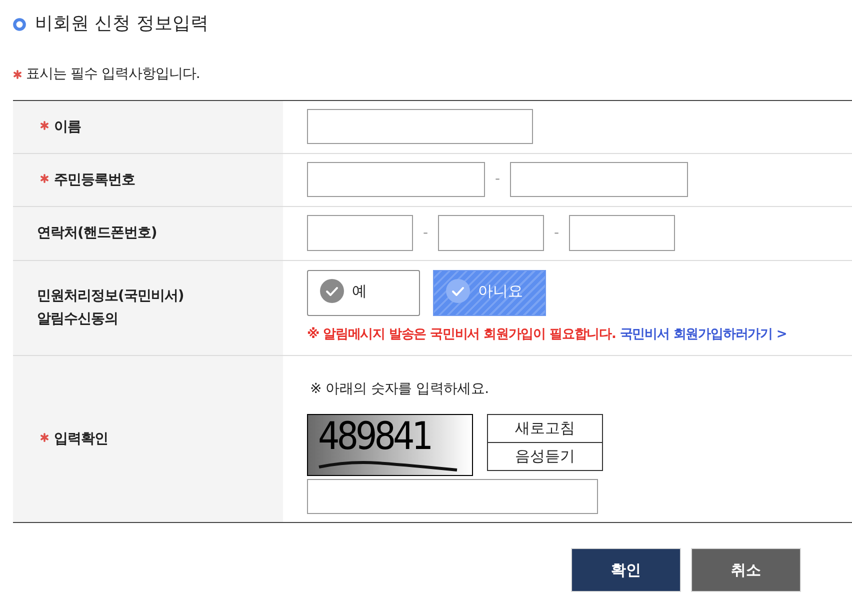 The image size is (852, 609). What do you see at coordinates (363, 293) in the screenshot?
I see `consent-option: 예` at bounding box center [363, 293].